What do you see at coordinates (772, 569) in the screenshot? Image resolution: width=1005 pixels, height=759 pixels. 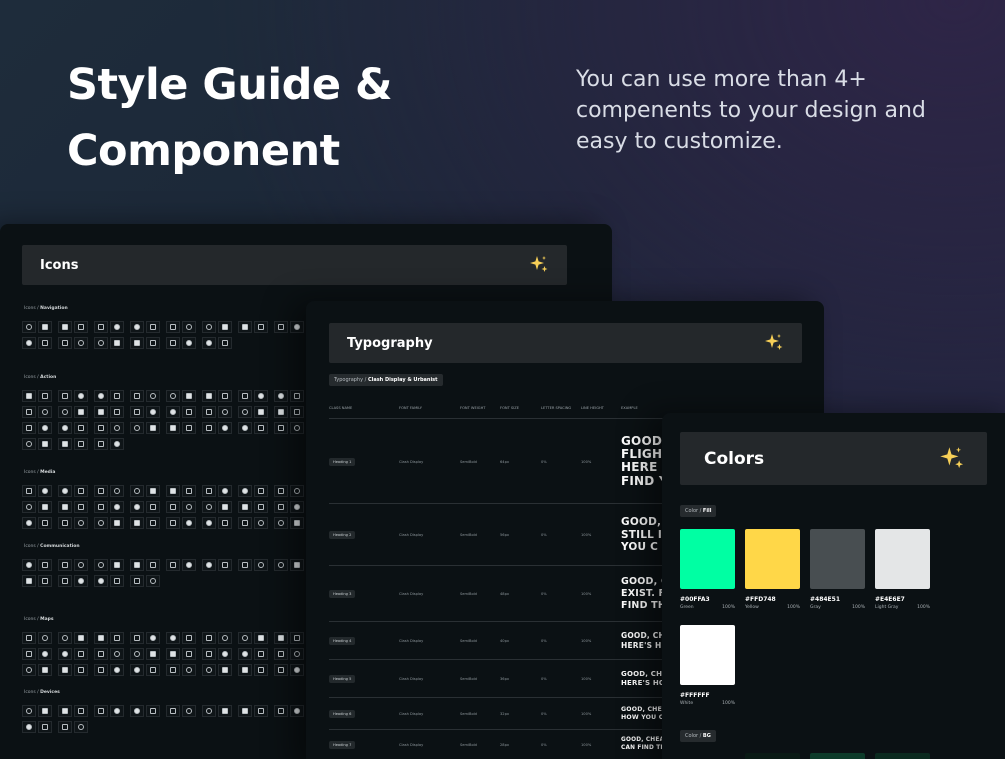 I see `color-swatch: #FFD748 Yellow 100%` at bounding box center [772, 569].